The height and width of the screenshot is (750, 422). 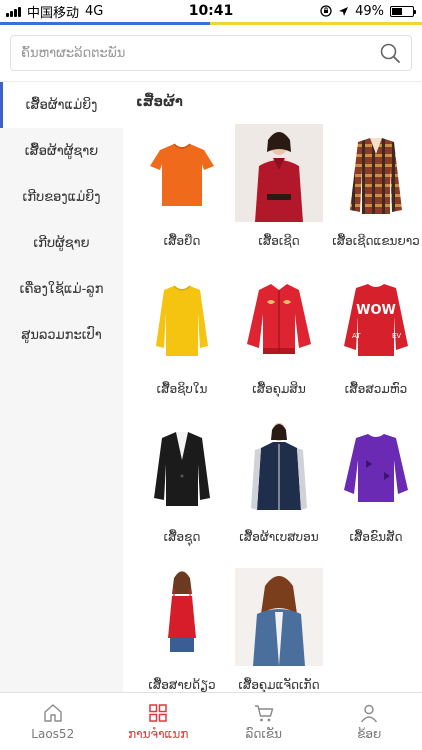 I want to click on product-tile: ເສື້ອຊຸດ, so click(x=182, y=494).